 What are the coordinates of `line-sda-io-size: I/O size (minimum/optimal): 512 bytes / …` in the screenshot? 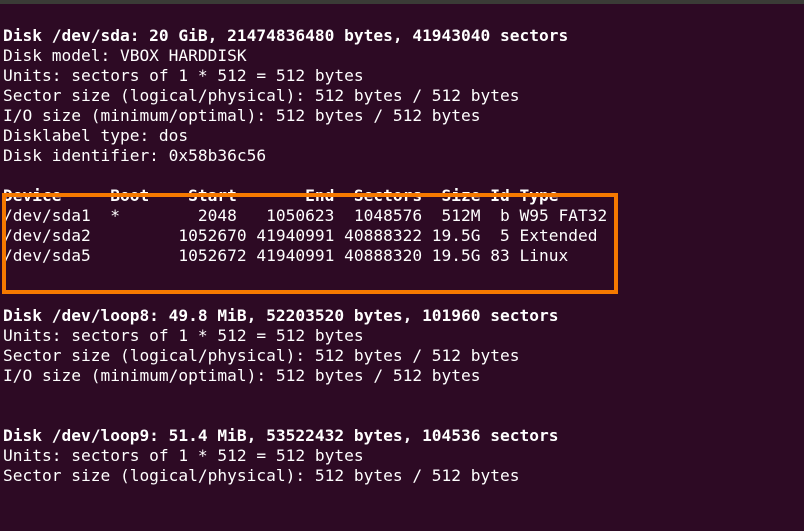 It's located at (242, 115).